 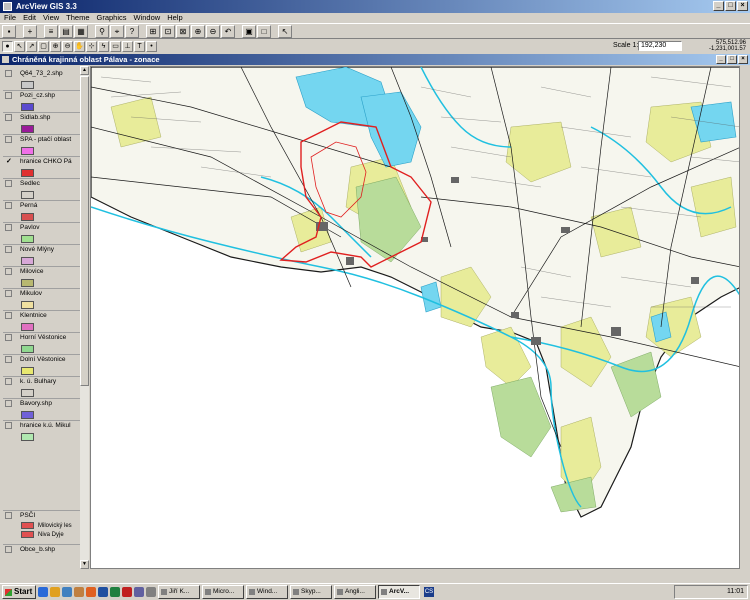 What do you see at coordinates (41, 299) in the screenshot?
I see `theme-entry: Mikulov` at bounding box center [41, 299].